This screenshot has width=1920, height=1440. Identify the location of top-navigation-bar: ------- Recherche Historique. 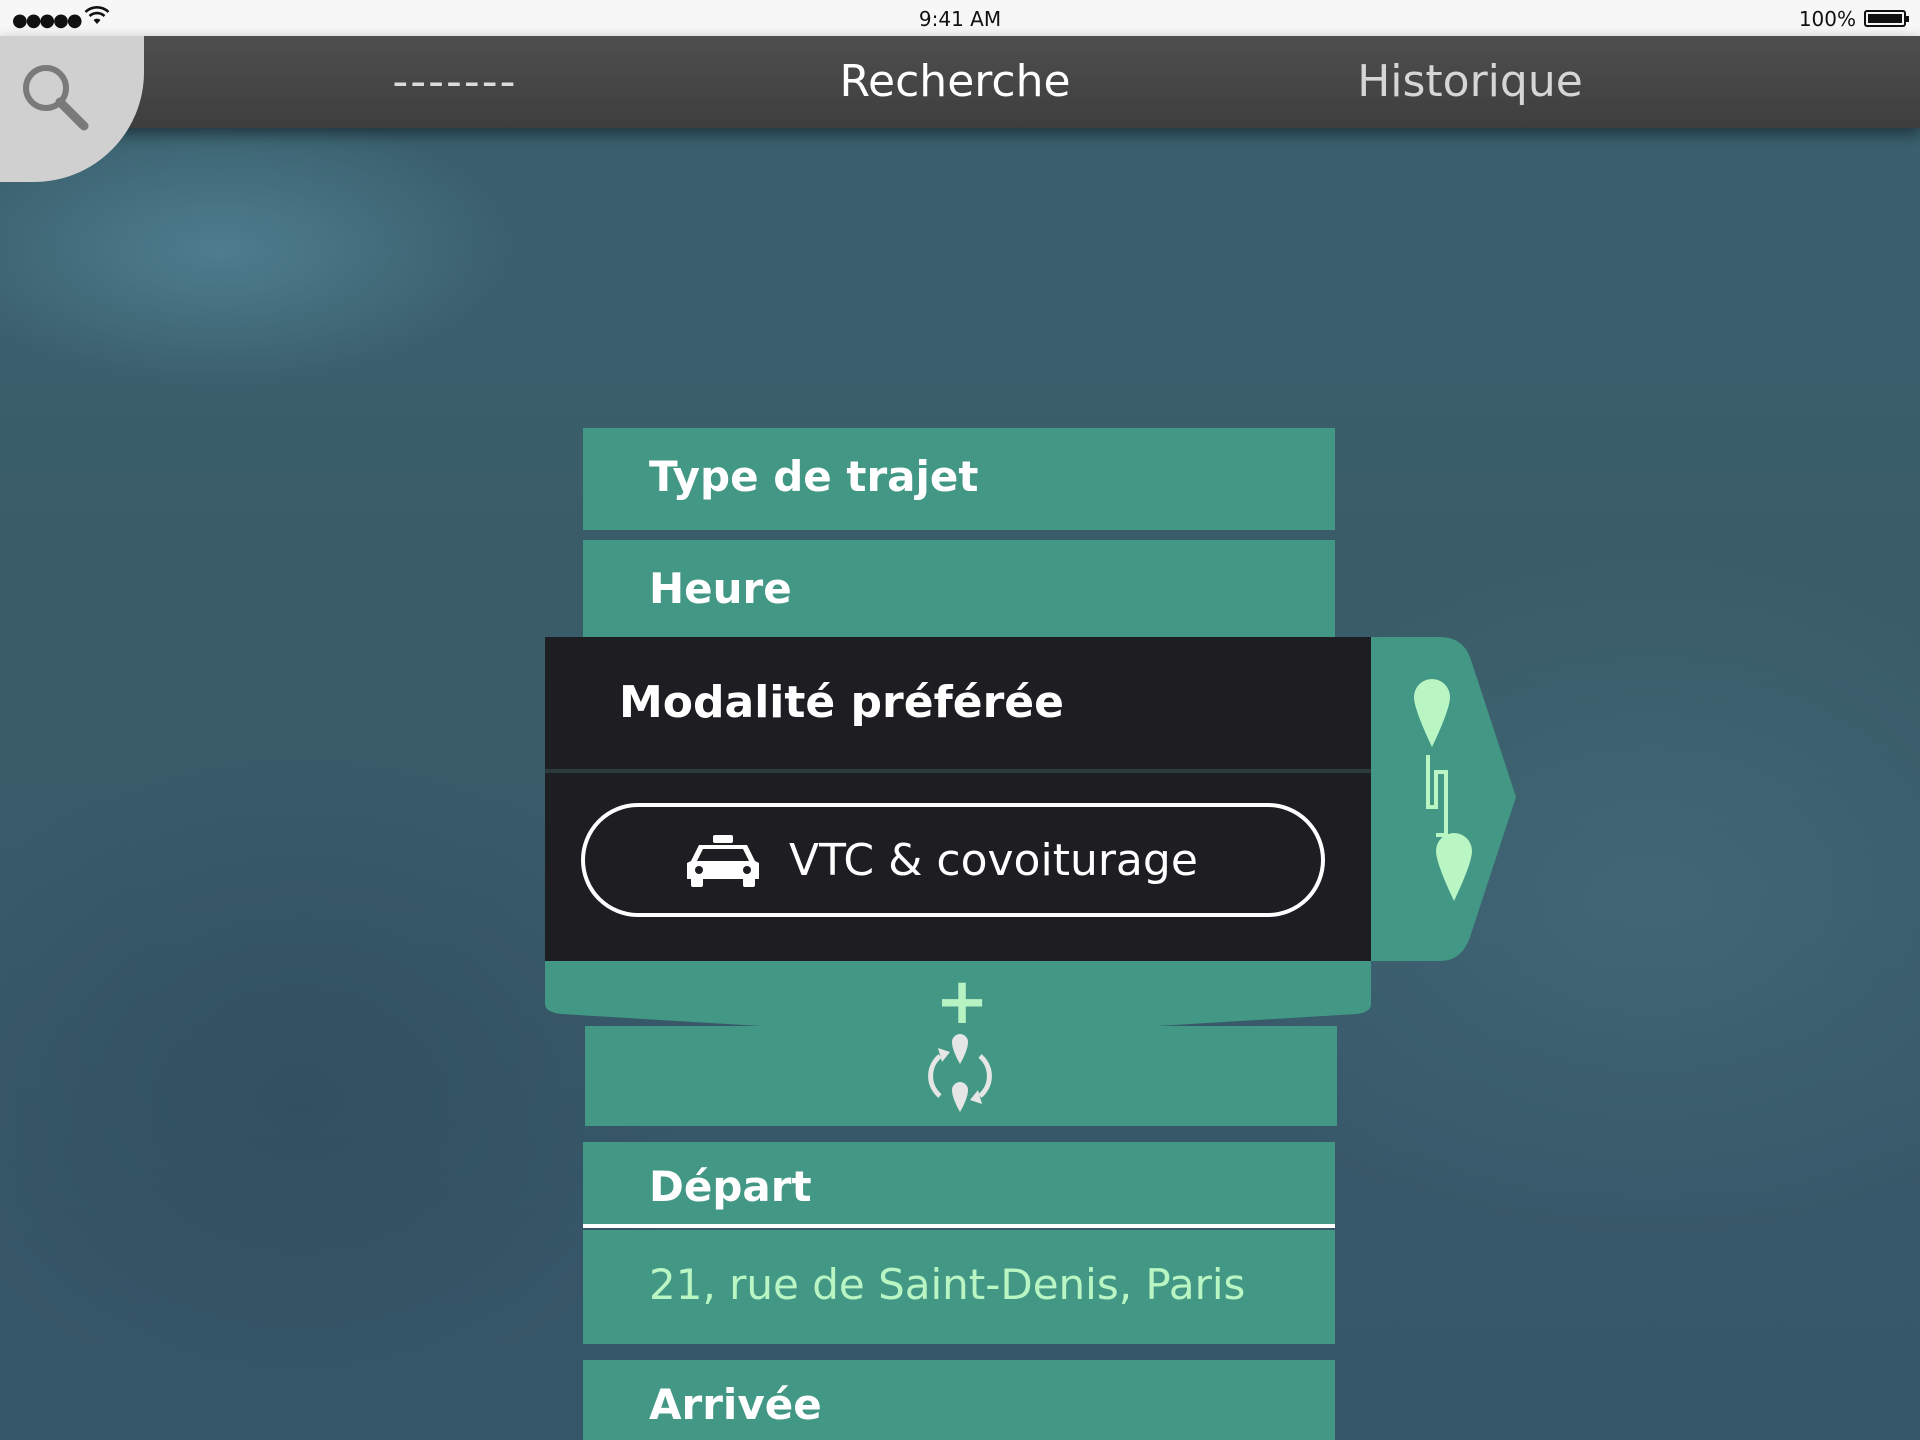
(960, 82).